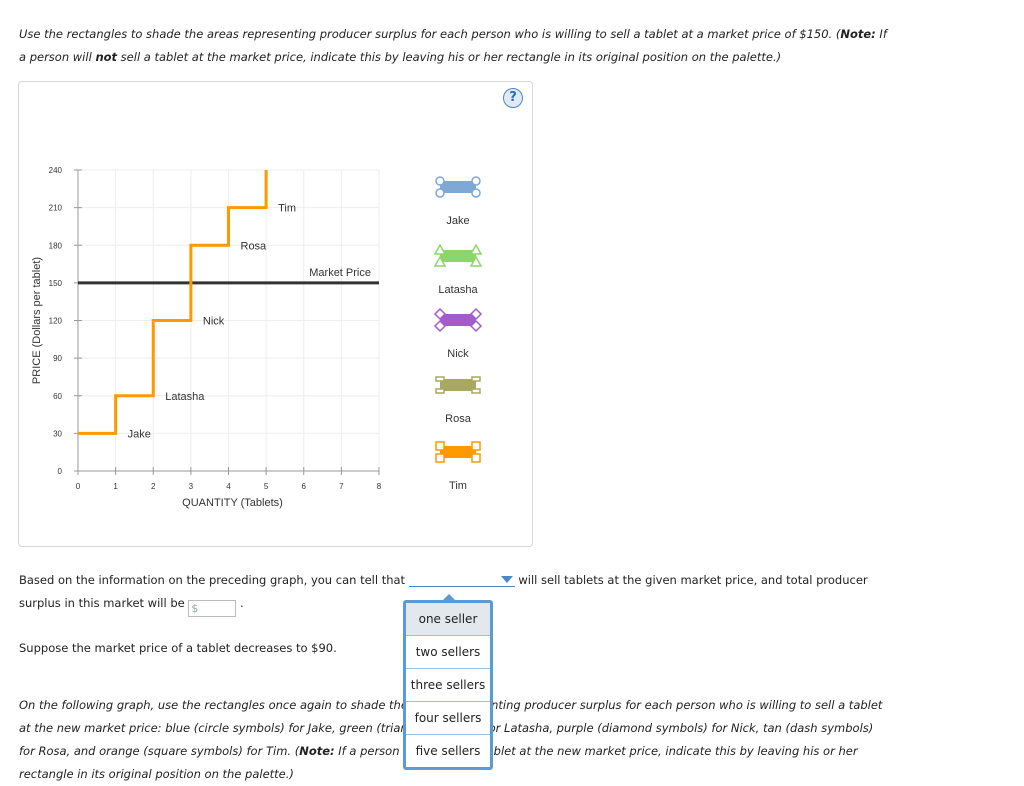  I want to click on supply-step-label: Jake, so click(139, 434).